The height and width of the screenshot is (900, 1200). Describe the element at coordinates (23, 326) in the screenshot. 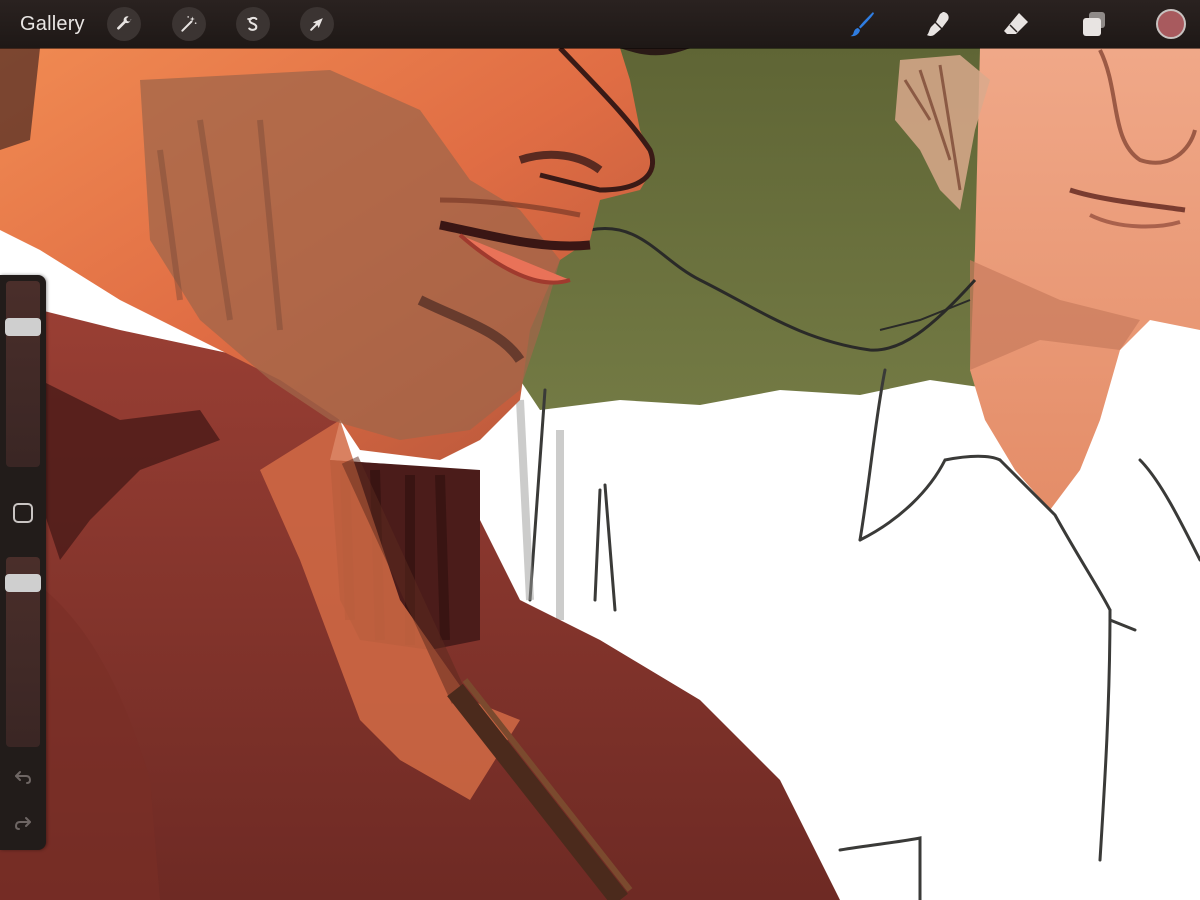

I see `brush-size-thumb` at that location.